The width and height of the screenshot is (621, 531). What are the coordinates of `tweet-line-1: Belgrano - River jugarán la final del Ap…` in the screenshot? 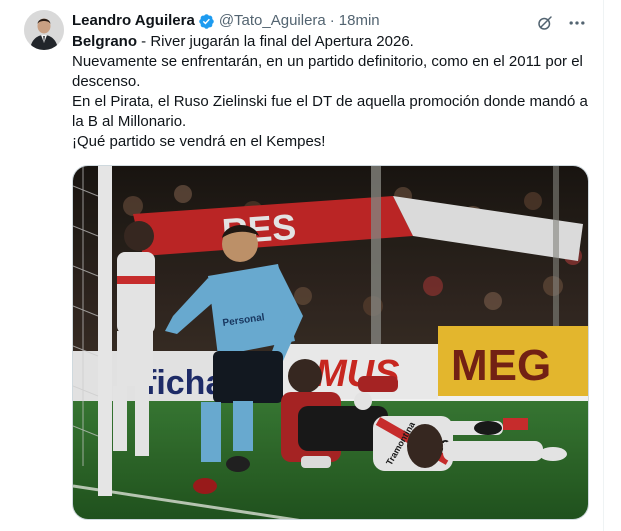 It's located at (332, 42).